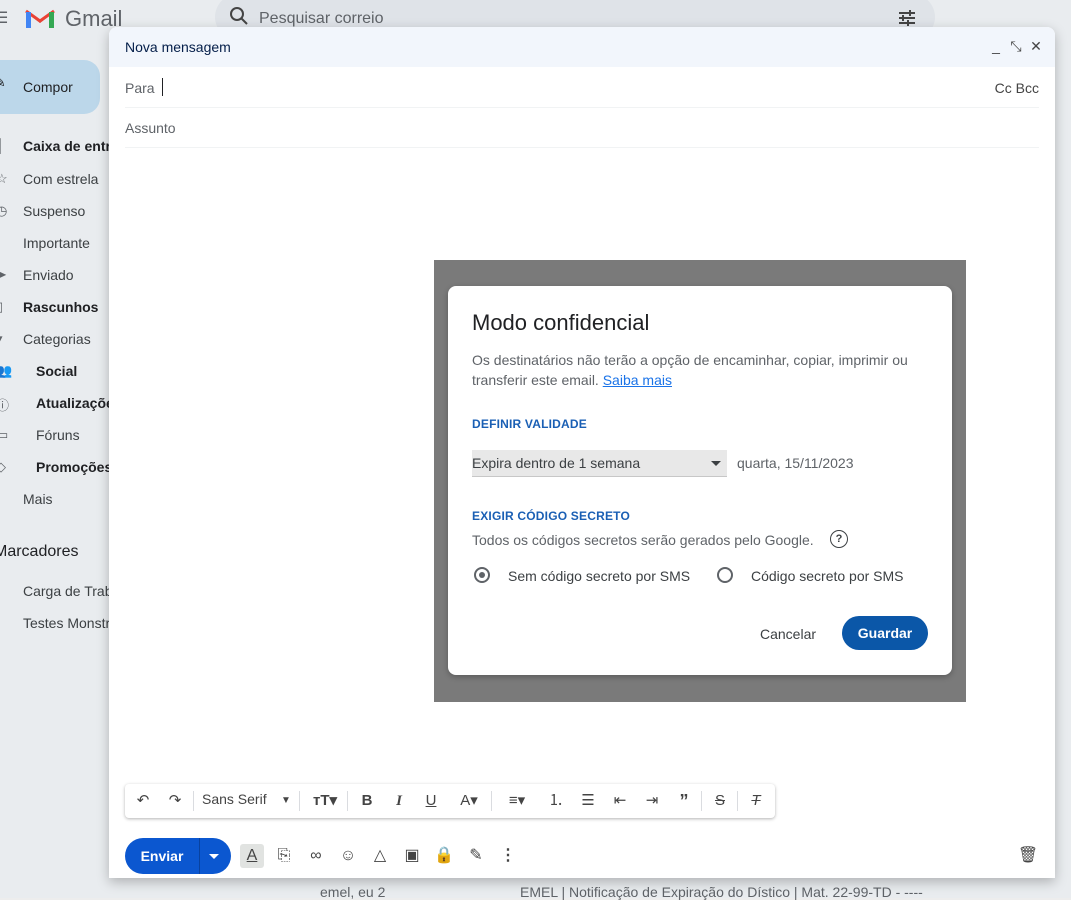 This screenshot has height=900, width=1071. What do you see at coordinates (399, 801) in the screenshot?
I see `italic-icon: I` at bounding box center [399, 801].